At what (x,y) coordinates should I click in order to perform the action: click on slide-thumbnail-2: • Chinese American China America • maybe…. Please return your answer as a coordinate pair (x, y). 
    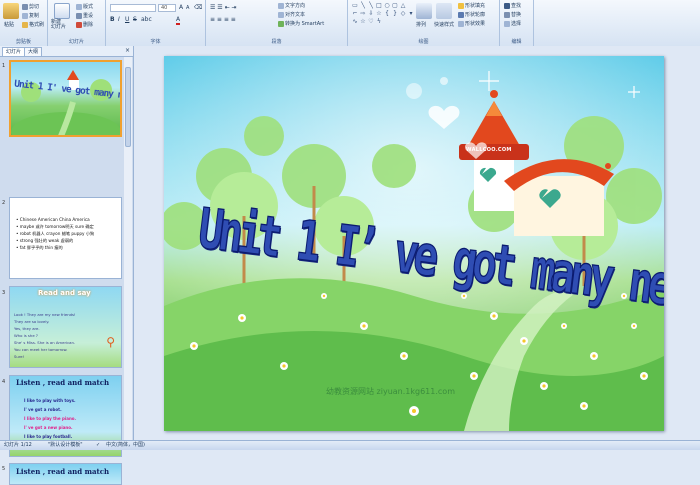
    Looking at the image, I should click on (65, 238).